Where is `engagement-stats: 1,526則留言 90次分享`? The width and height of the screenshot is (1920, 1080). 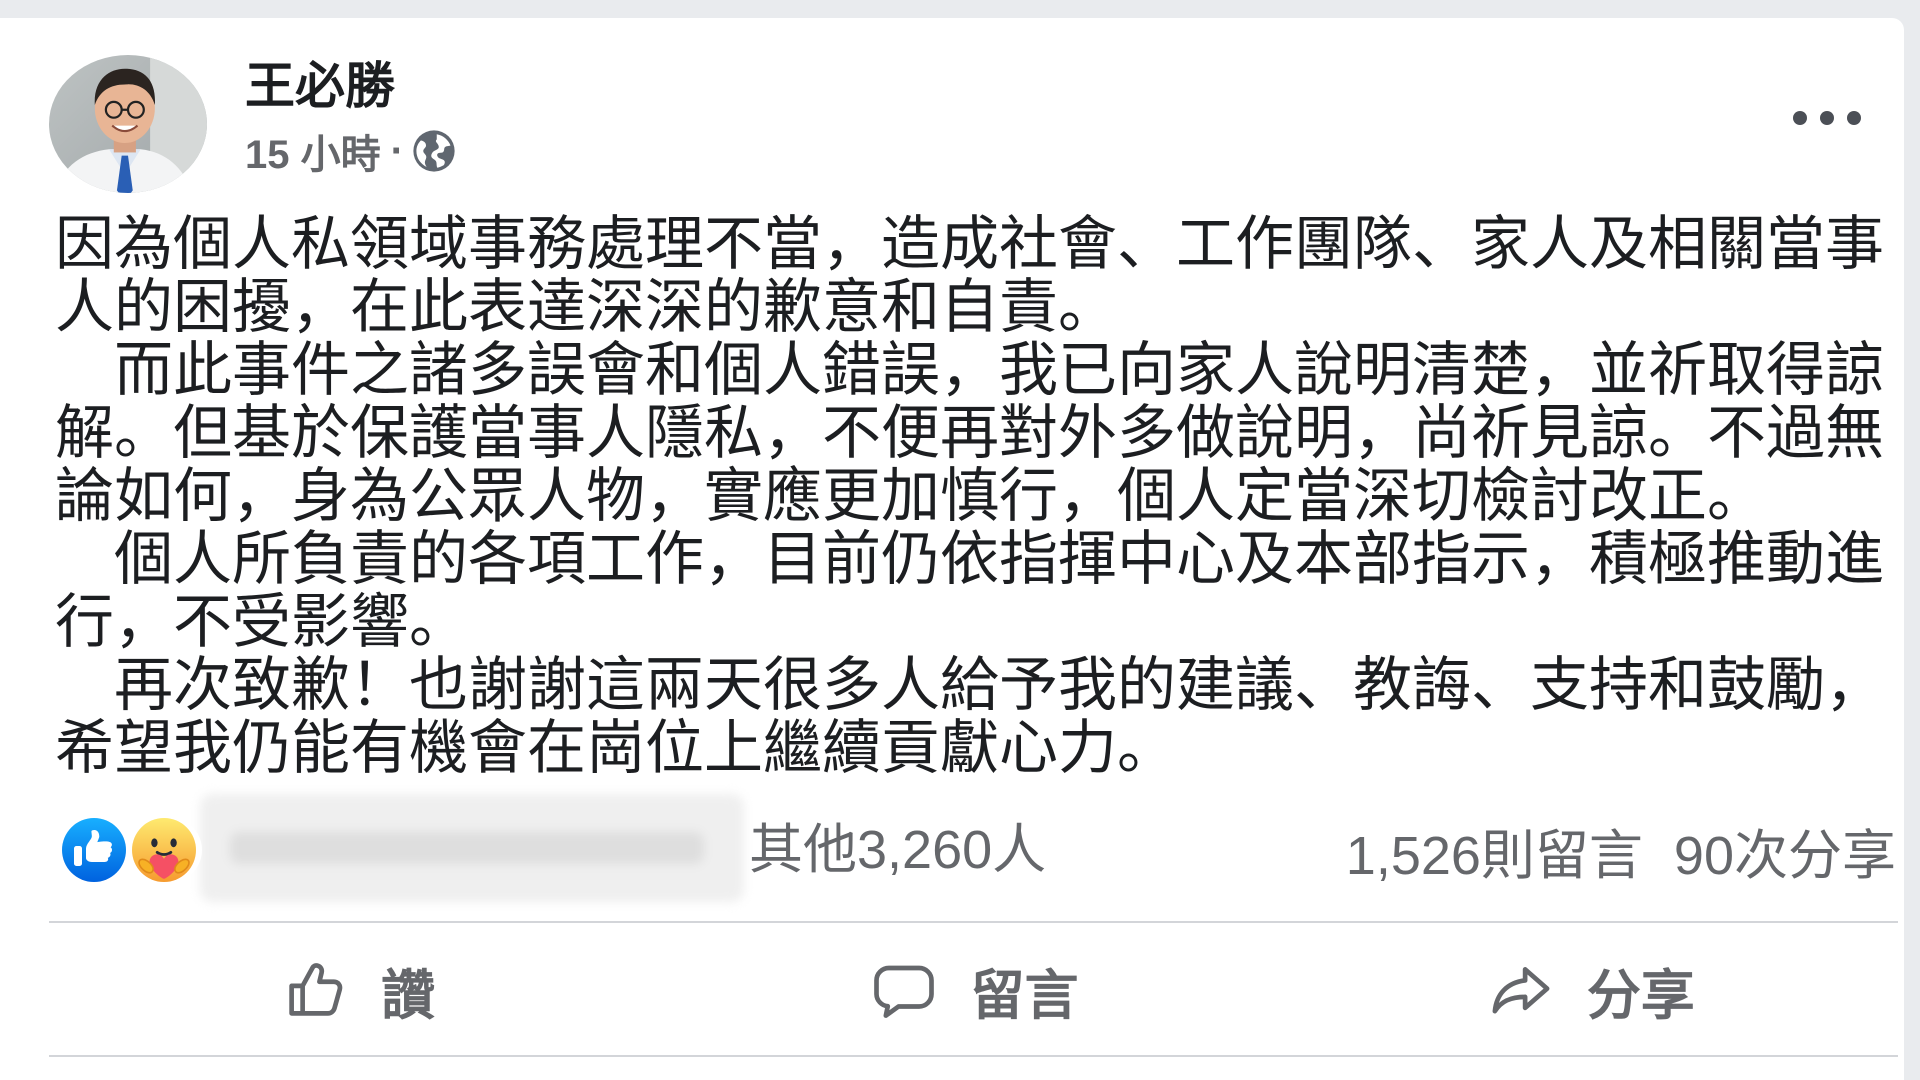
engagement-stats: 1,526則留言 90次分享 is located at coordinates (1621, 850).